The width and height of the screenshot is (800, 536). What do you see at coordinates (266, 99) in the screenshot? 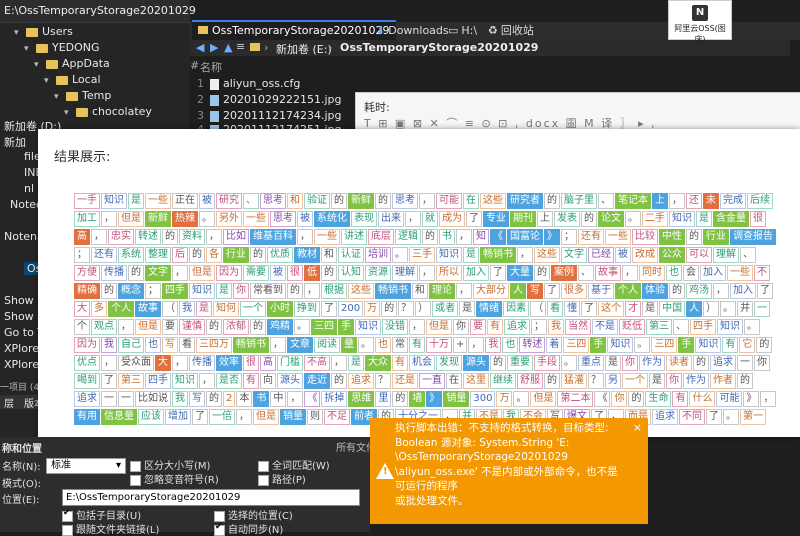
I see `file-row: 2 20201029222151.jpg` at bounding box center [266, 99].